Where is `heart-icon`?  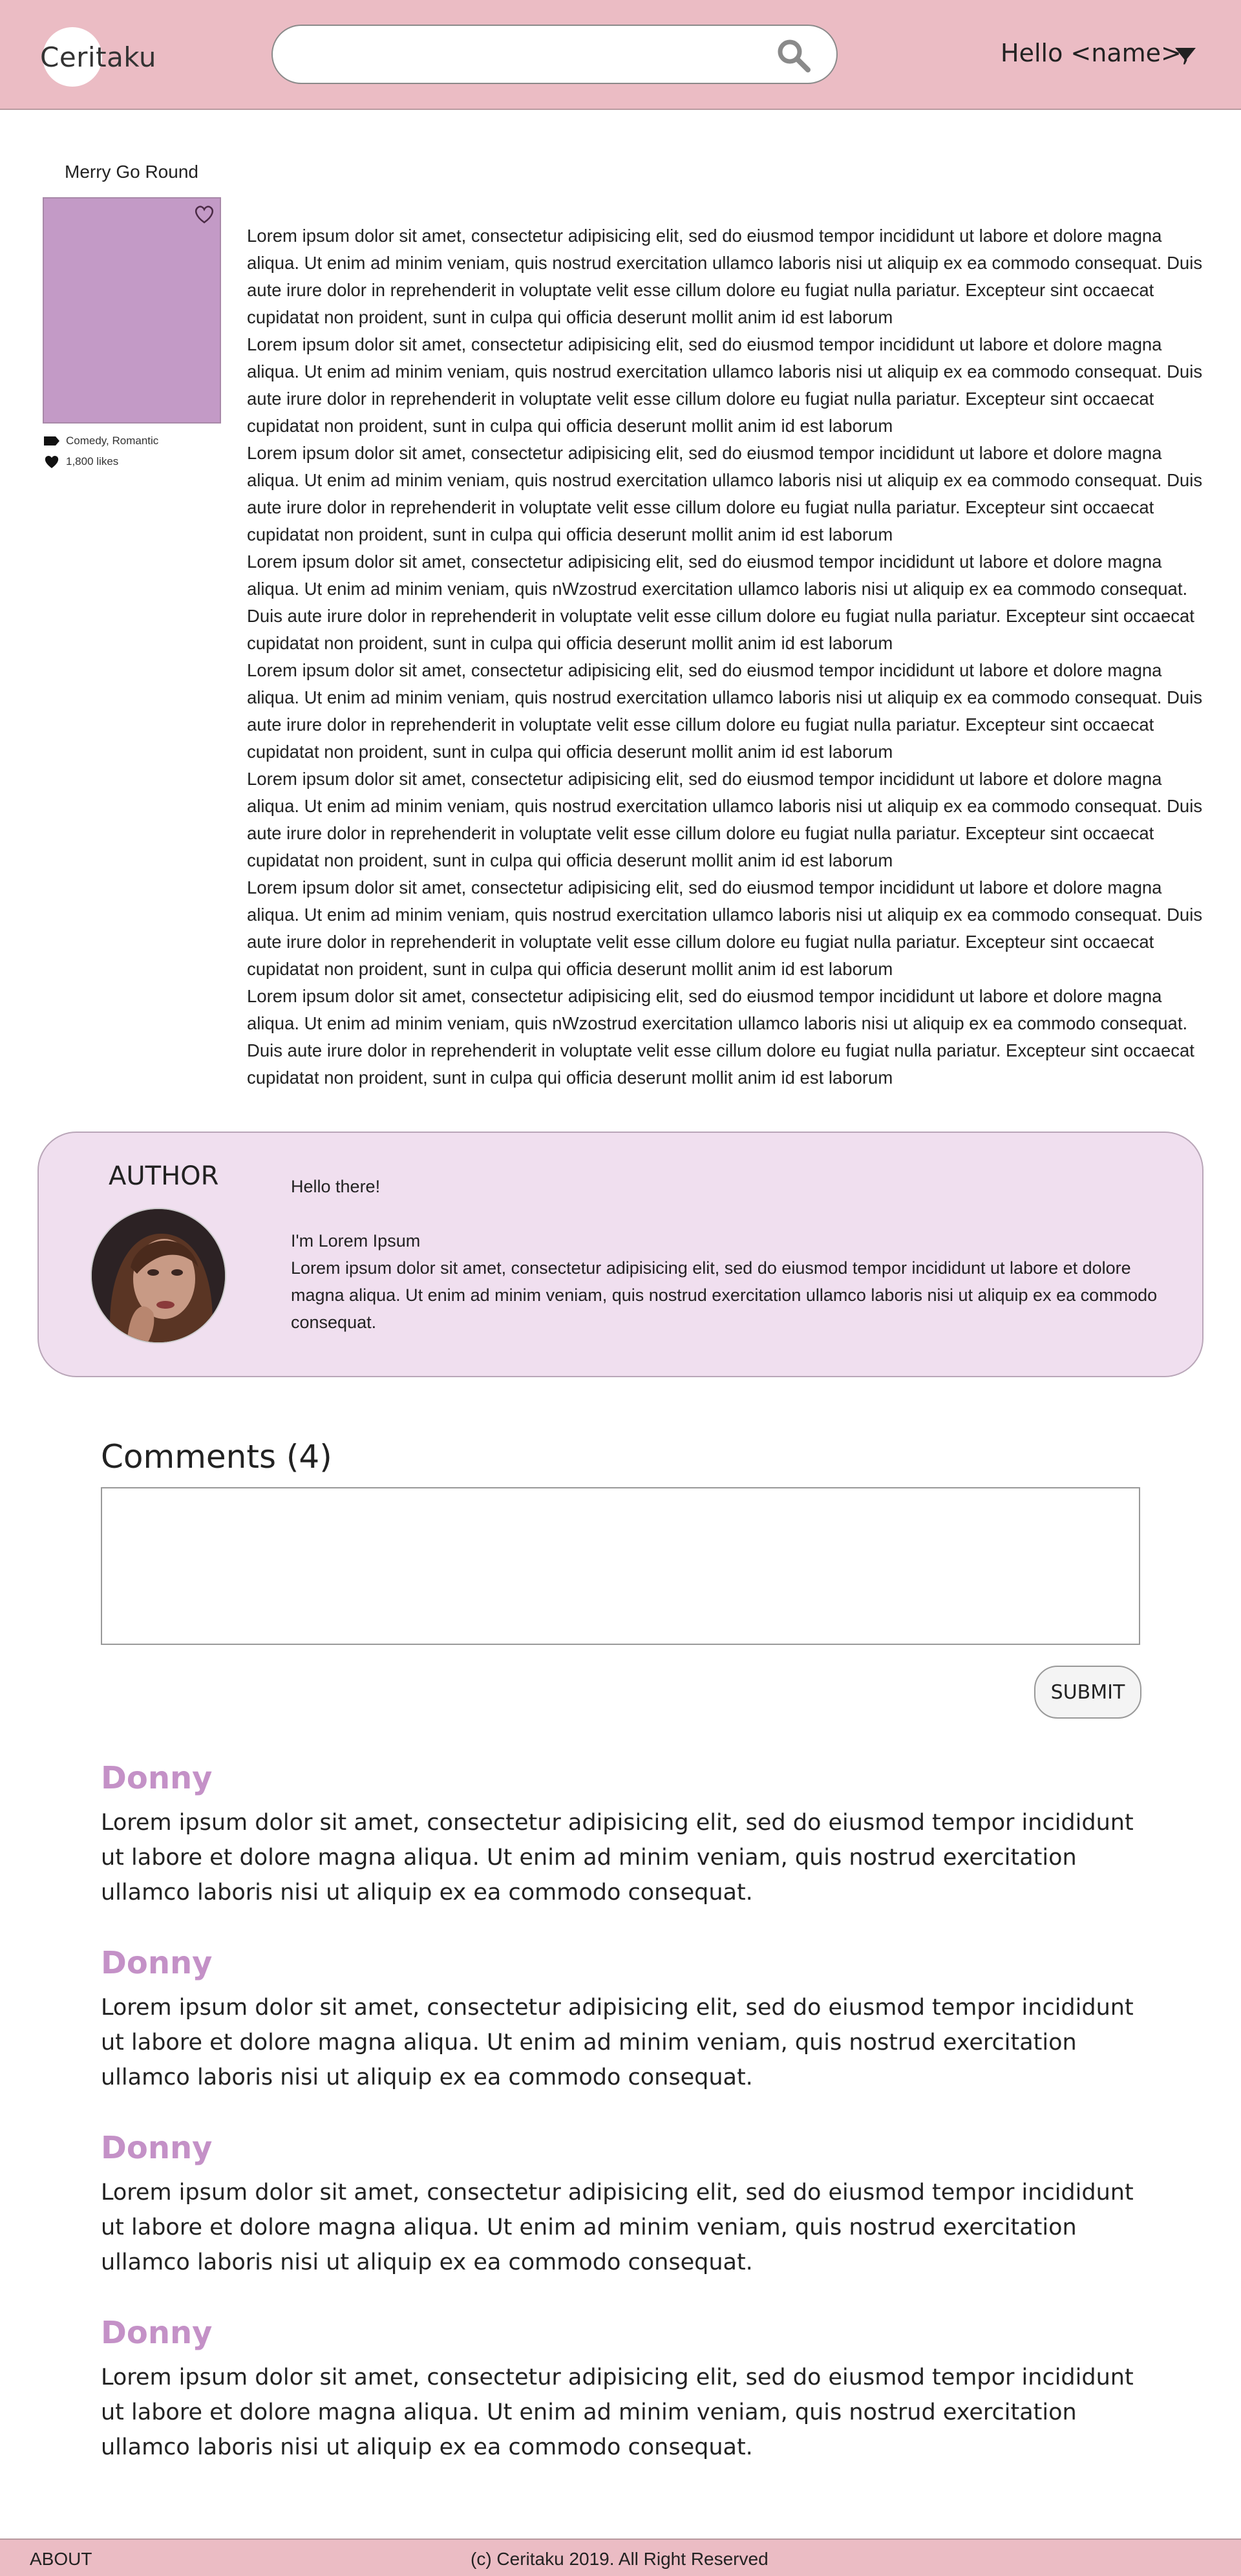
heart-icon is located at coordinates (52, 461).